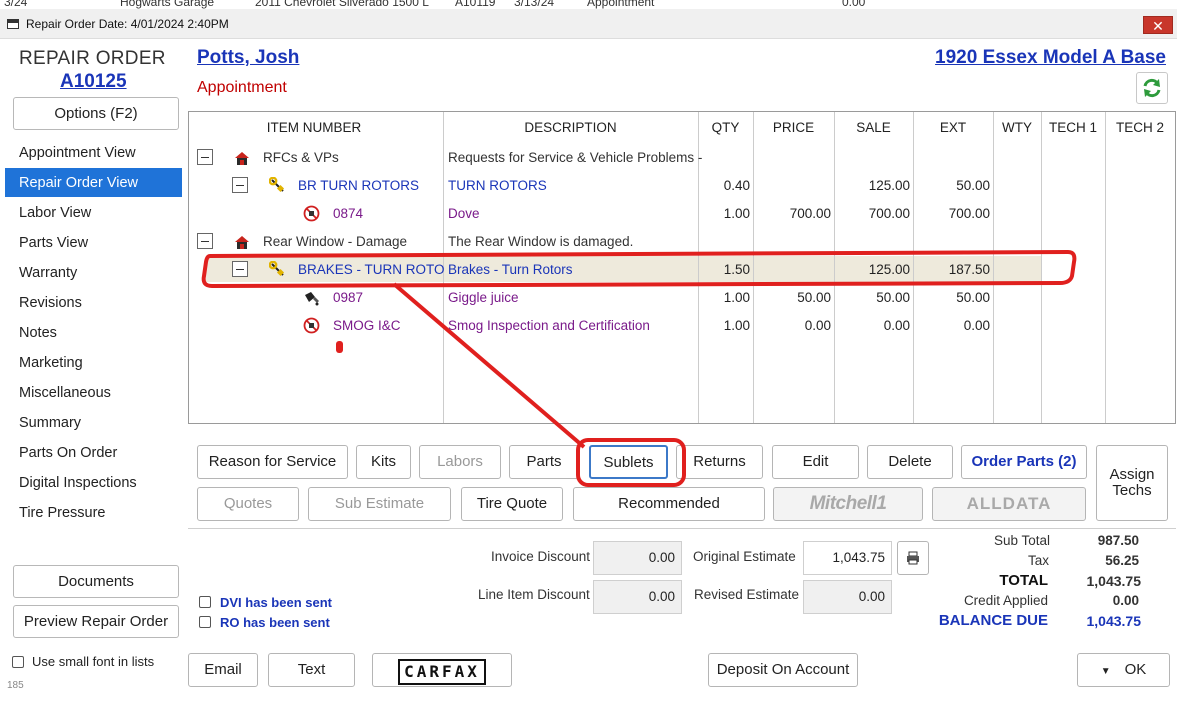 The image size is (1177, 701). Describe the element at coordinates (951, 213) in the screenshot. I see `row-ext: 700.00` at that location.